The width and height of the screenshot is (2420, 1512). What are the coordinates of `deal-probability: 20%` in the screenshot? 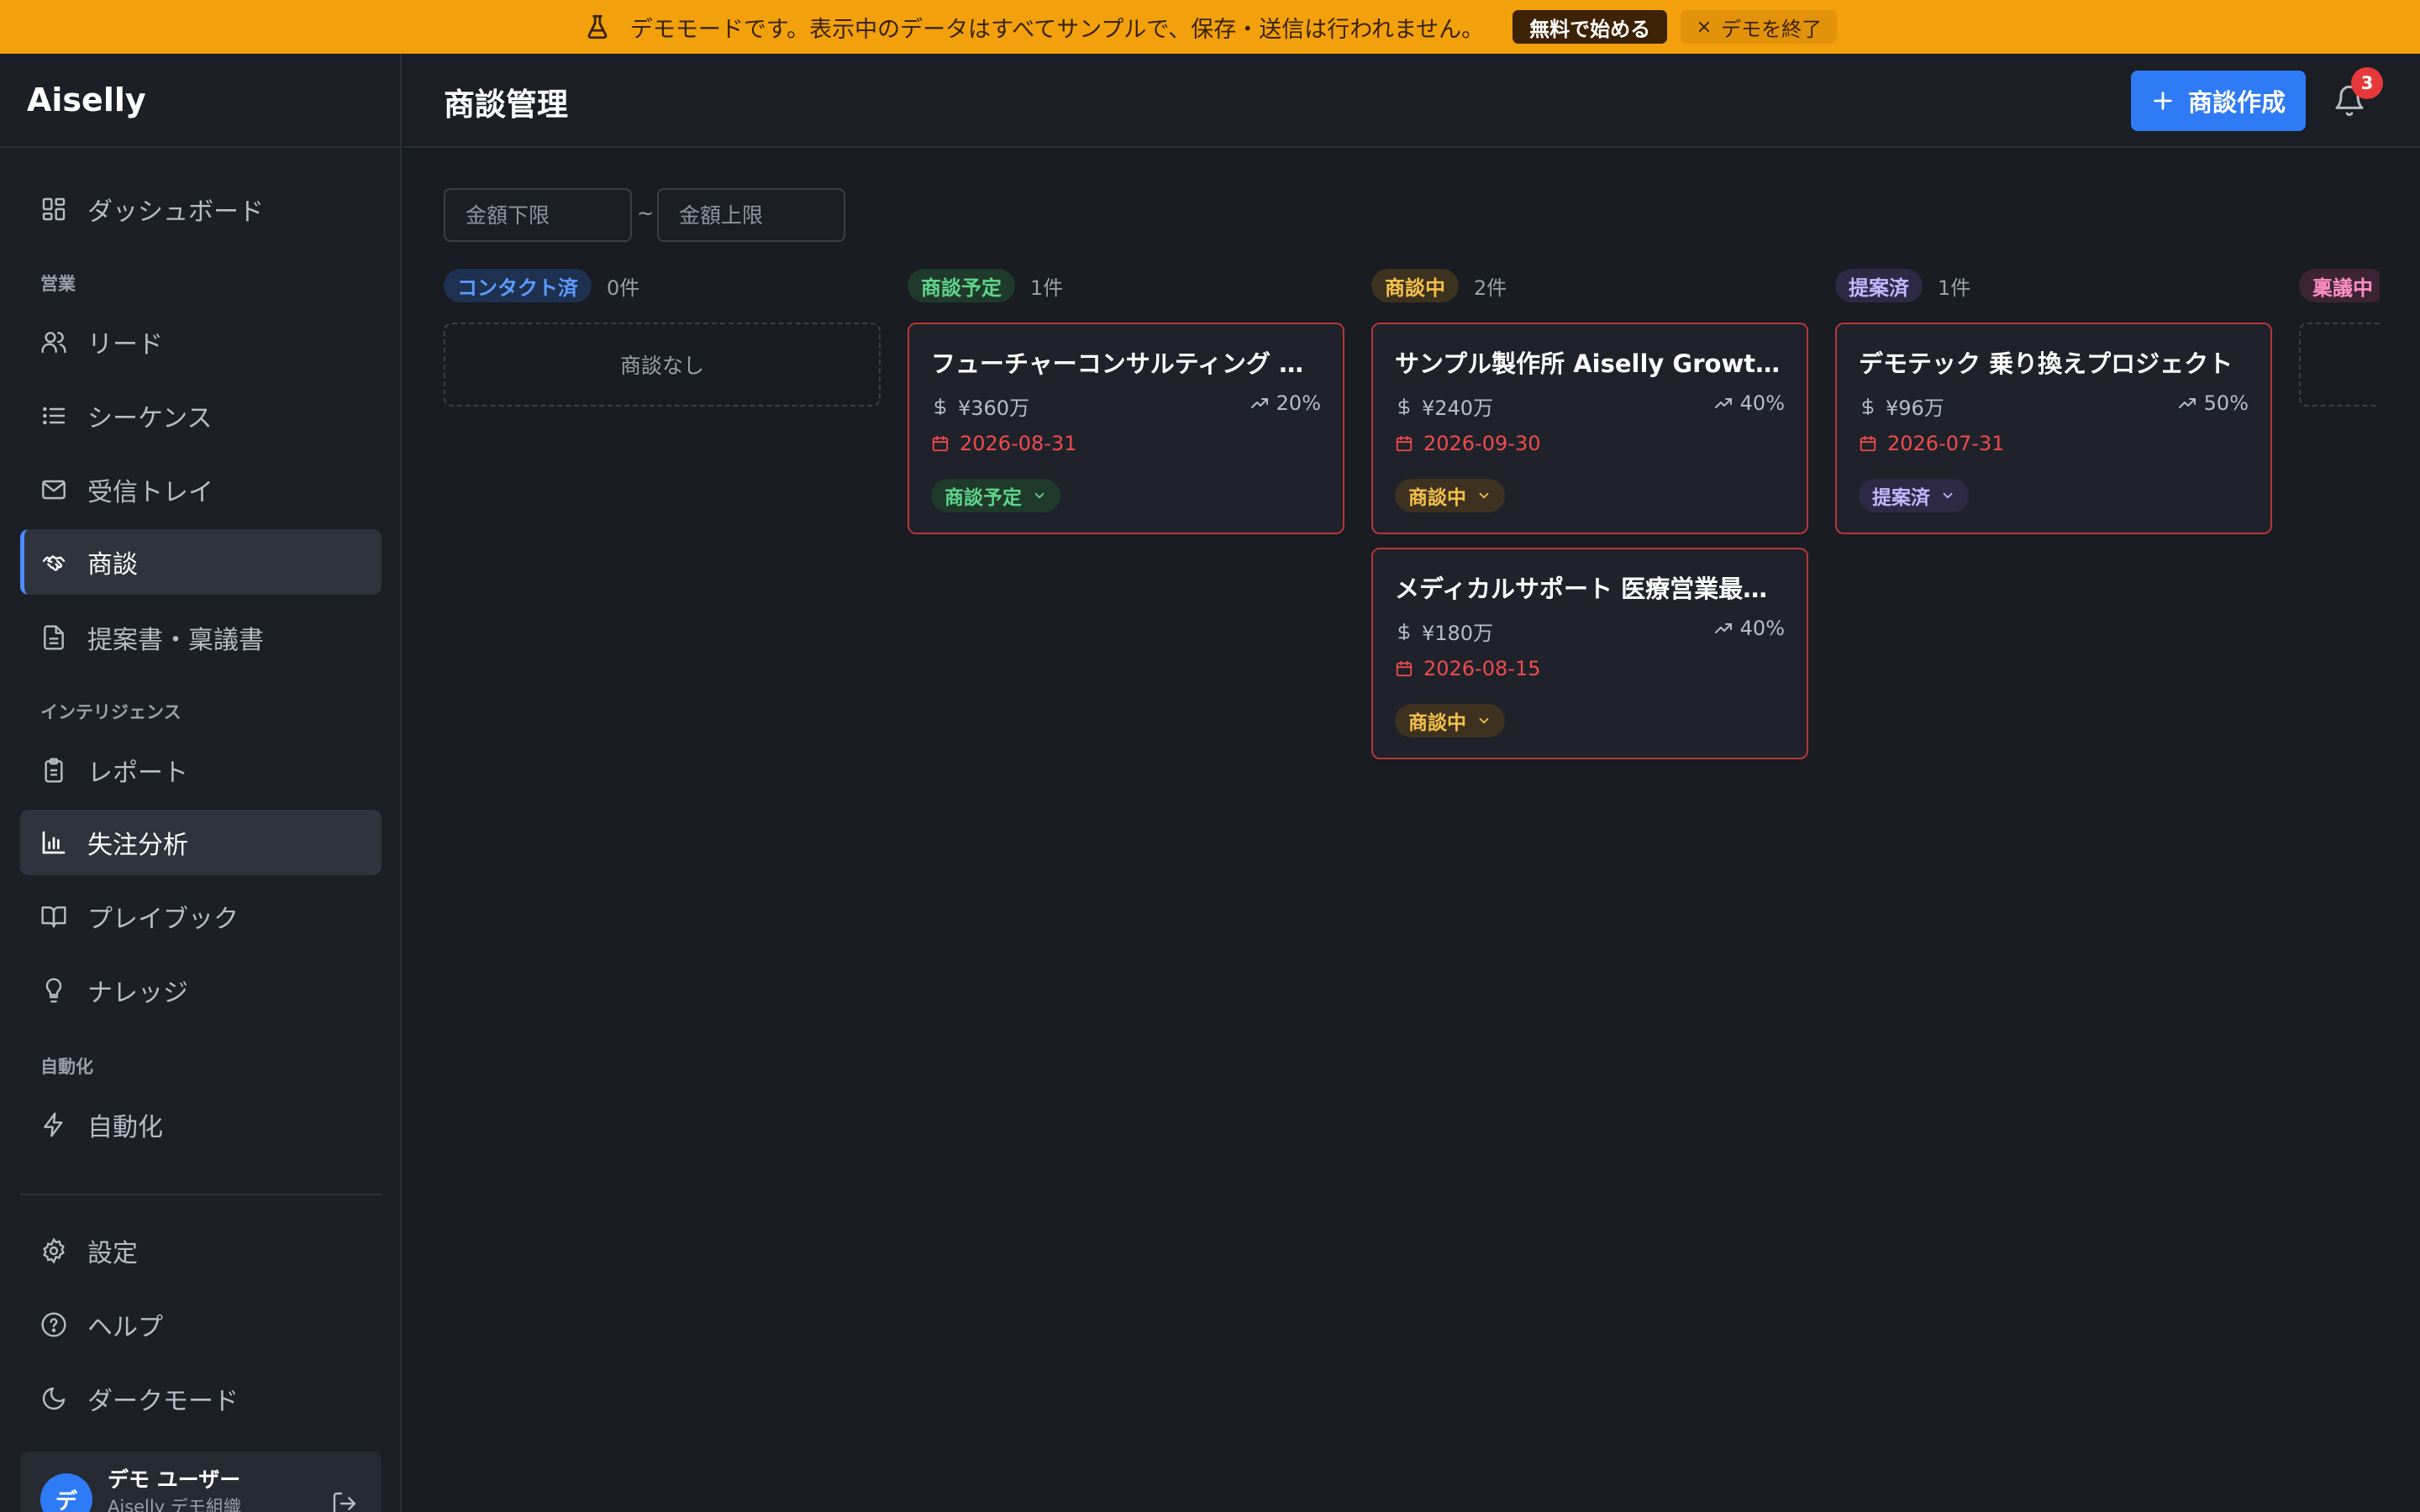 It's located at (1285, 403).